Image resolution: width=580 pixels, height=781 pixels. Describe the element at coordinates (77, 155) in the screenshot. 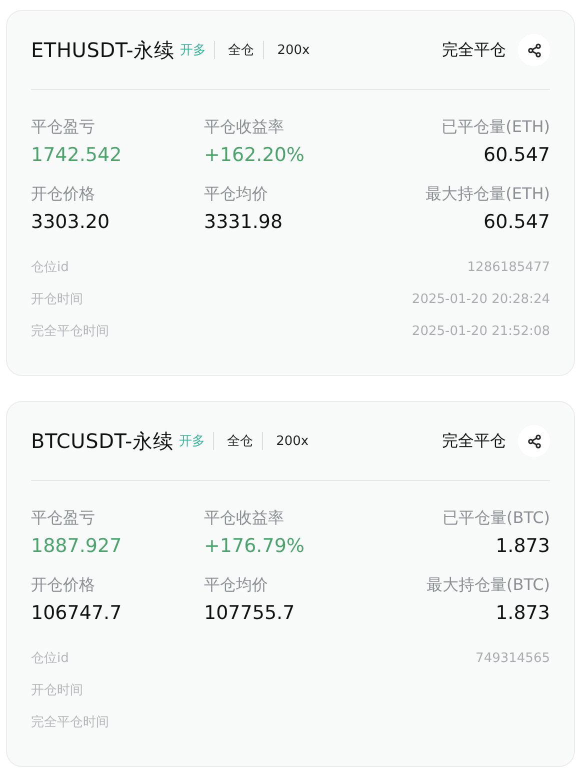

I see `stat-value: 1742.542` at that location.